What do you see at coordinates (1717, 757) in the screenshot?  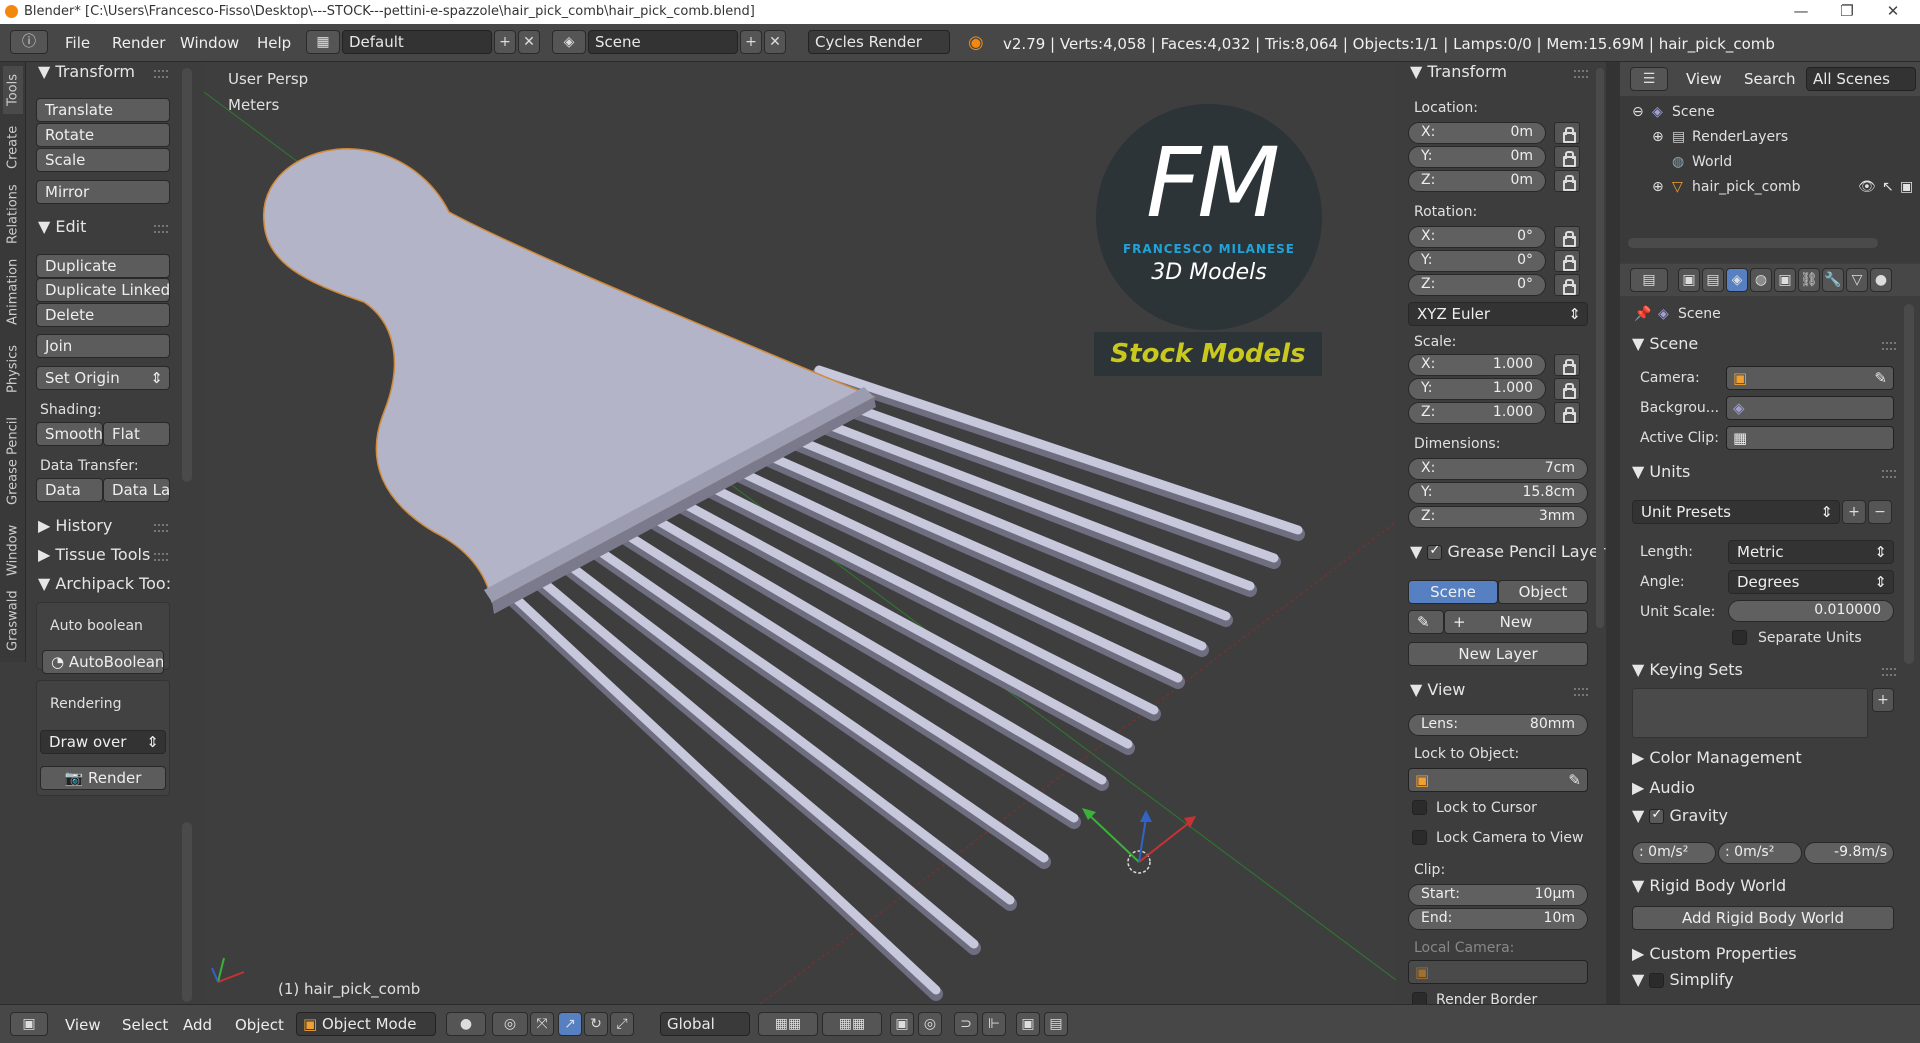 I see `color-management-header: ▶ Color Management` at bounding box center [1717, 757].